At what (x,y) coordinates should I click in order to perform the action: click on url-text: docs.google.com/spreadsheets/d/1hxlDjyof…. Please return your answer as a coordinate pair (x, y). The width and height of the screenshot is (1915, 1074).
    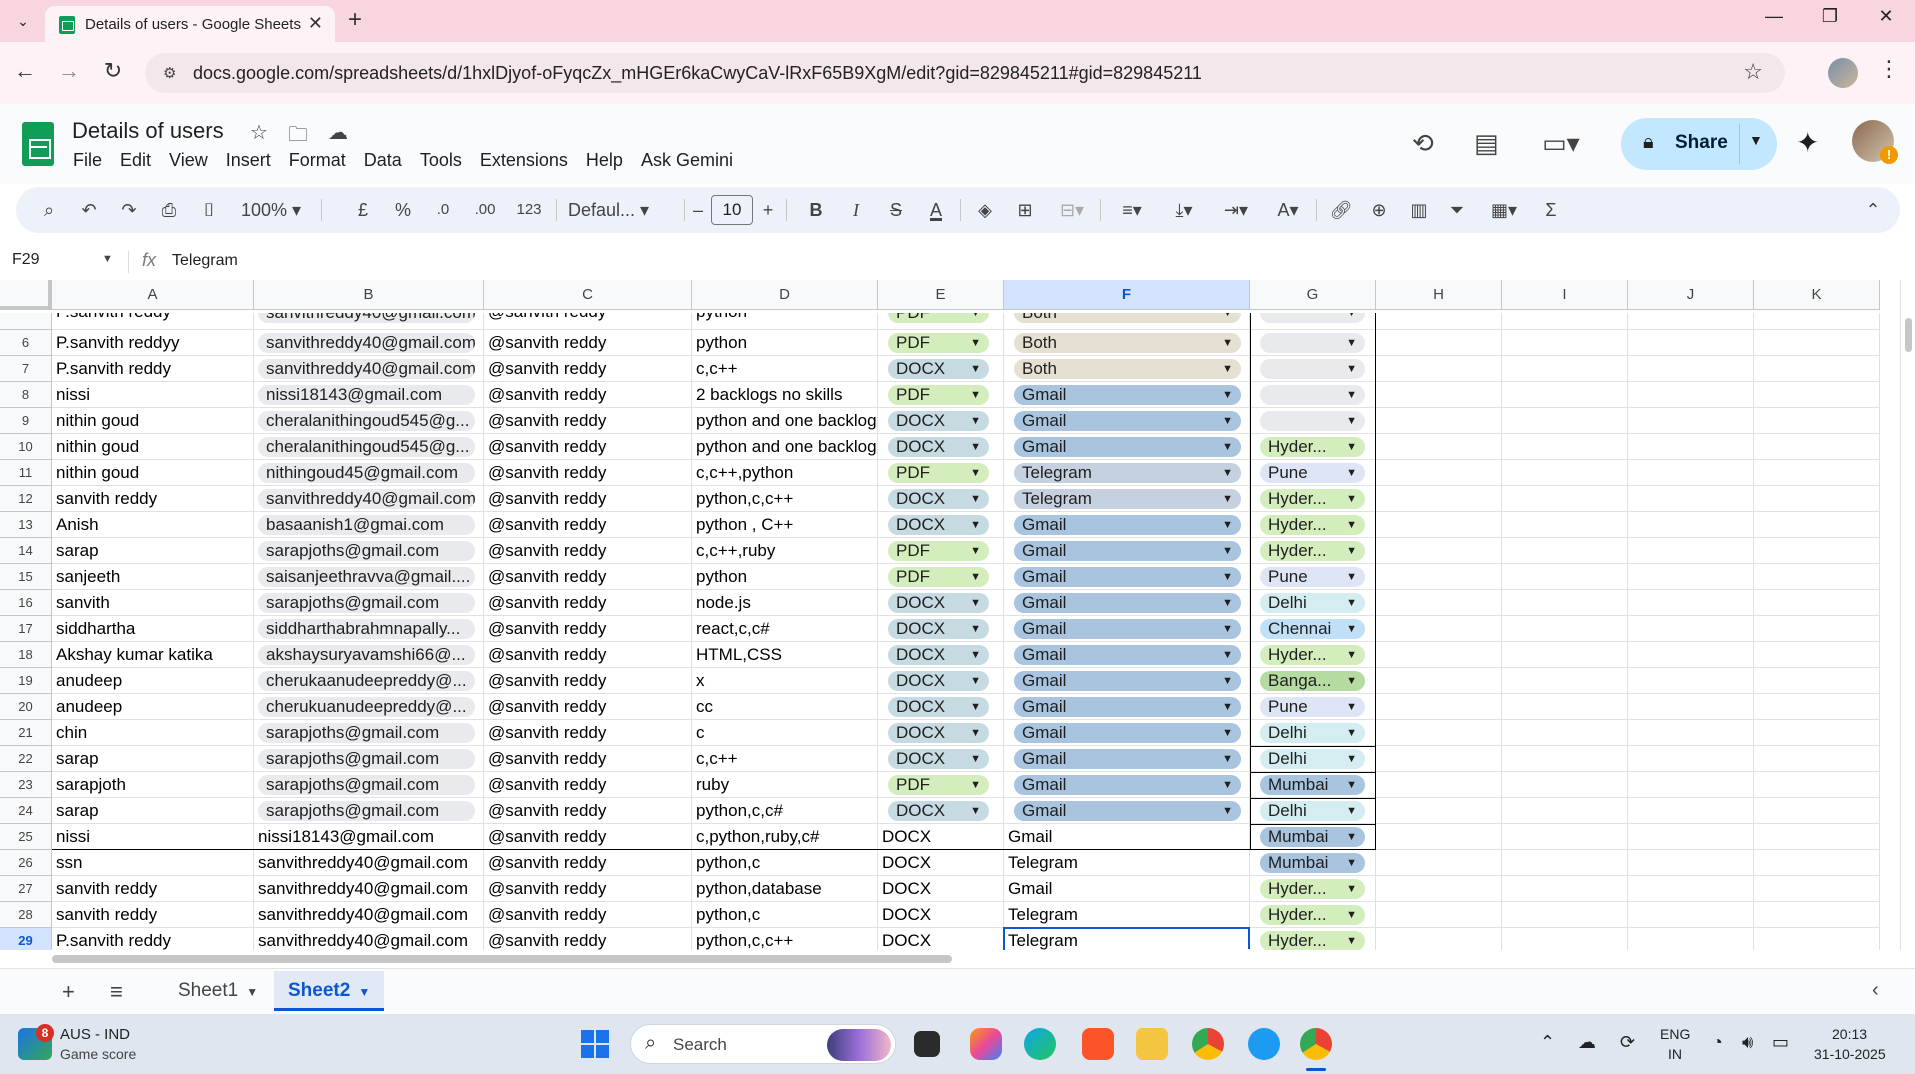
    Looking at the image, I should click on (697, 73).